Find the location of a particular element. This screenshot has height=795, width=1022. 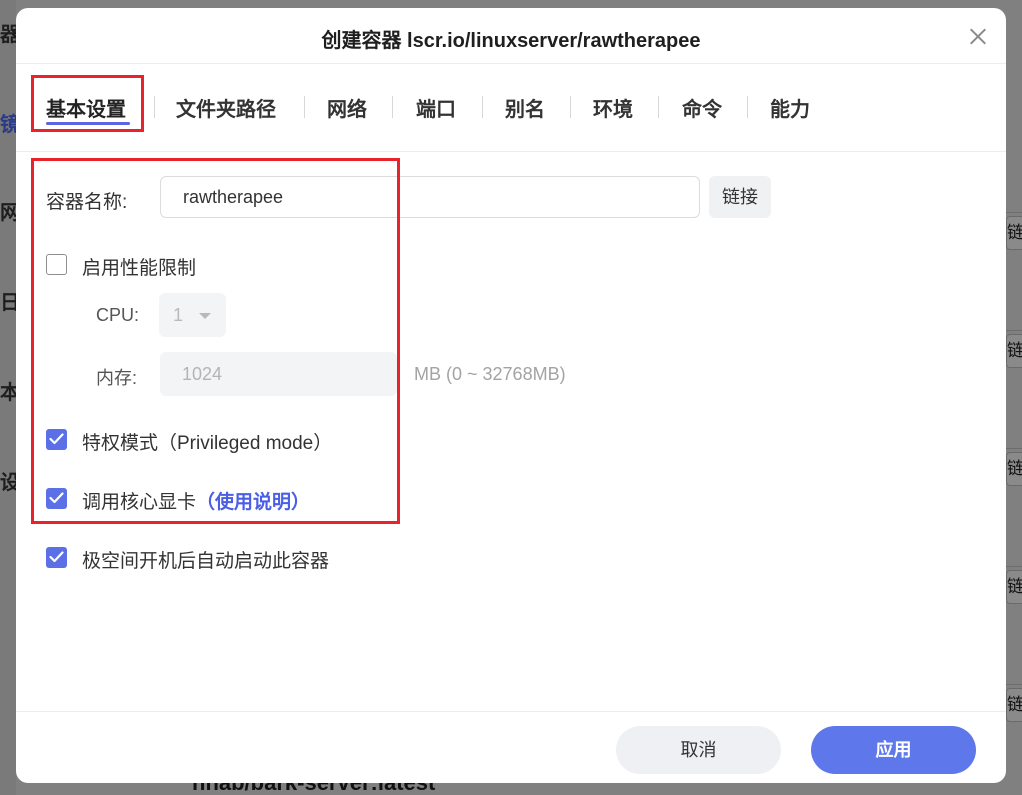

cancel-button: 取消 is located at coordinates (698, 750).